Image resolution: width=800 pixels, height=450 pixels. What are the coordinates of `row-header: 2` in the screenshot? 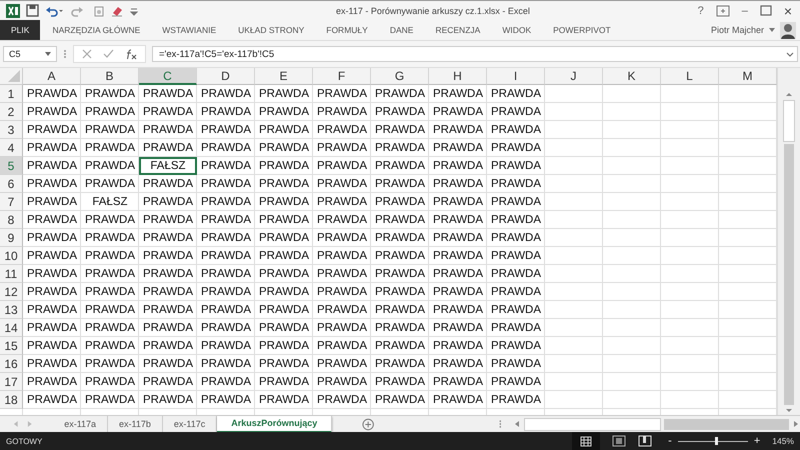 It's located at (11, 112).